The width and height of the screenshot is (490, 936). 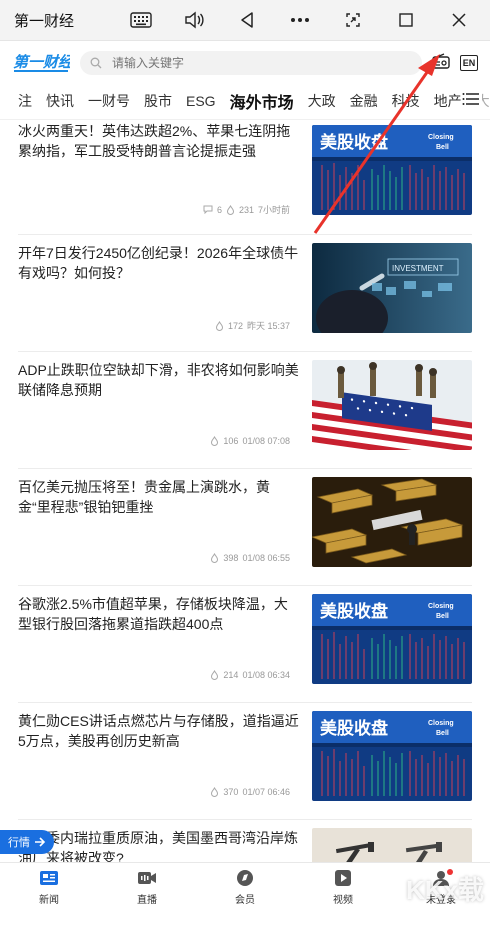 What do you see at coordinates (343, 900) in the screenshot?
I see `bottom-nav-label: 视频` at bounding box center [343, 900].